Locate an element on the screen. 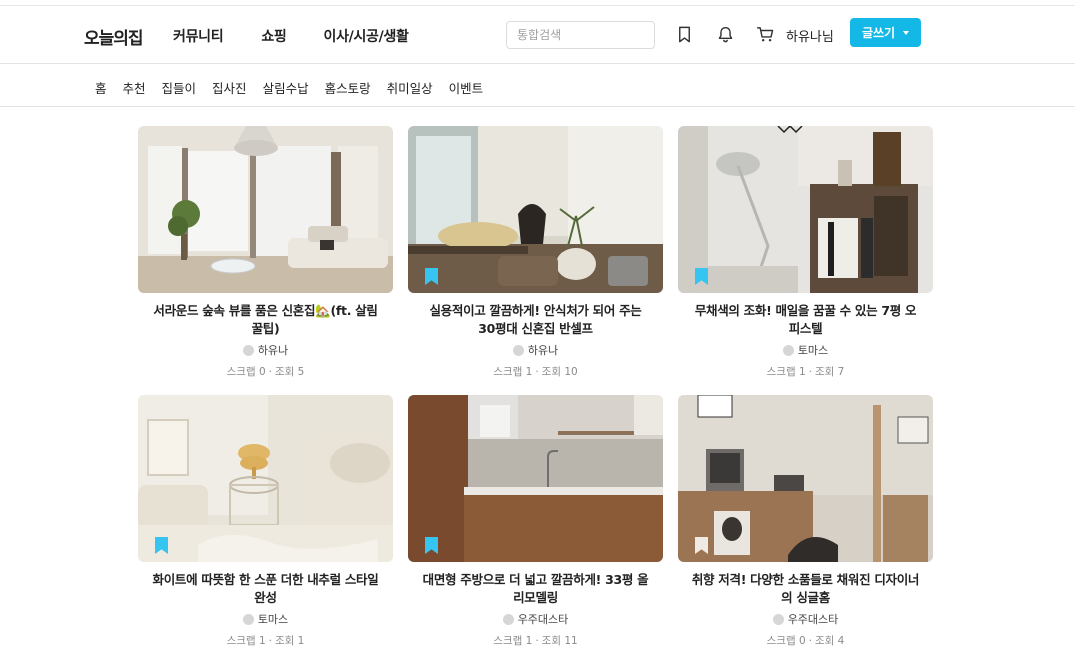 The image size is (1075, 657). site-logo: 오늘의집 is located at coordinates (114, 36).